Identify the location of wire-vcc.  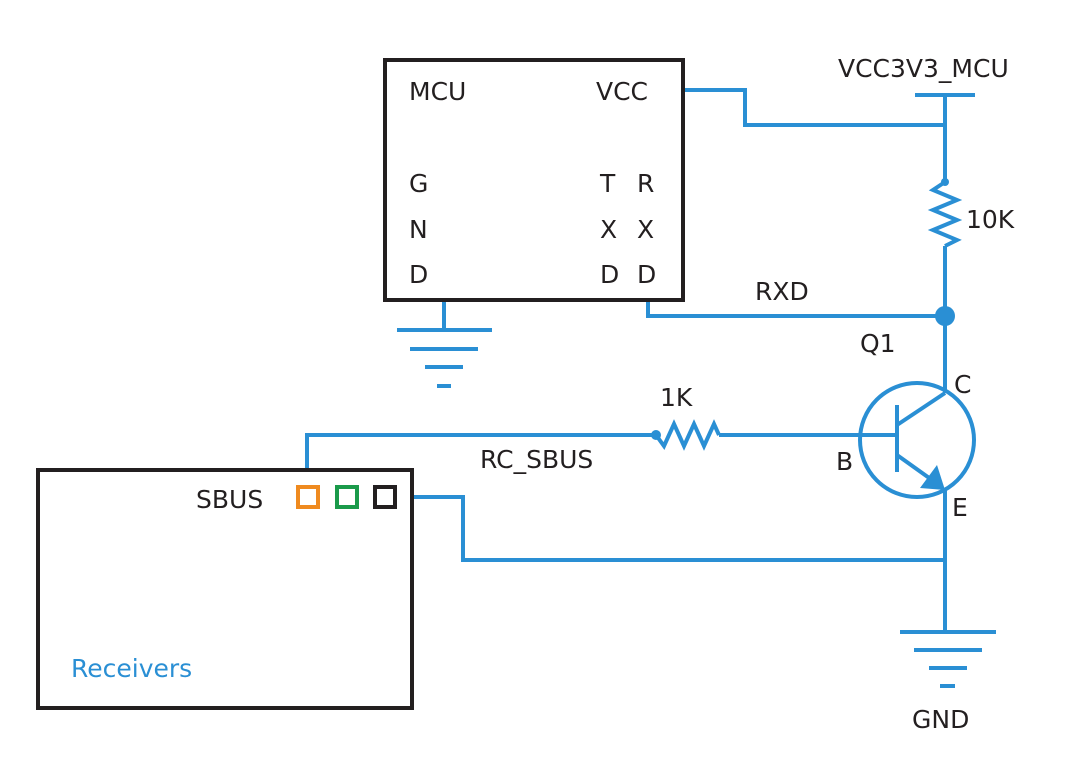
(814, 107).